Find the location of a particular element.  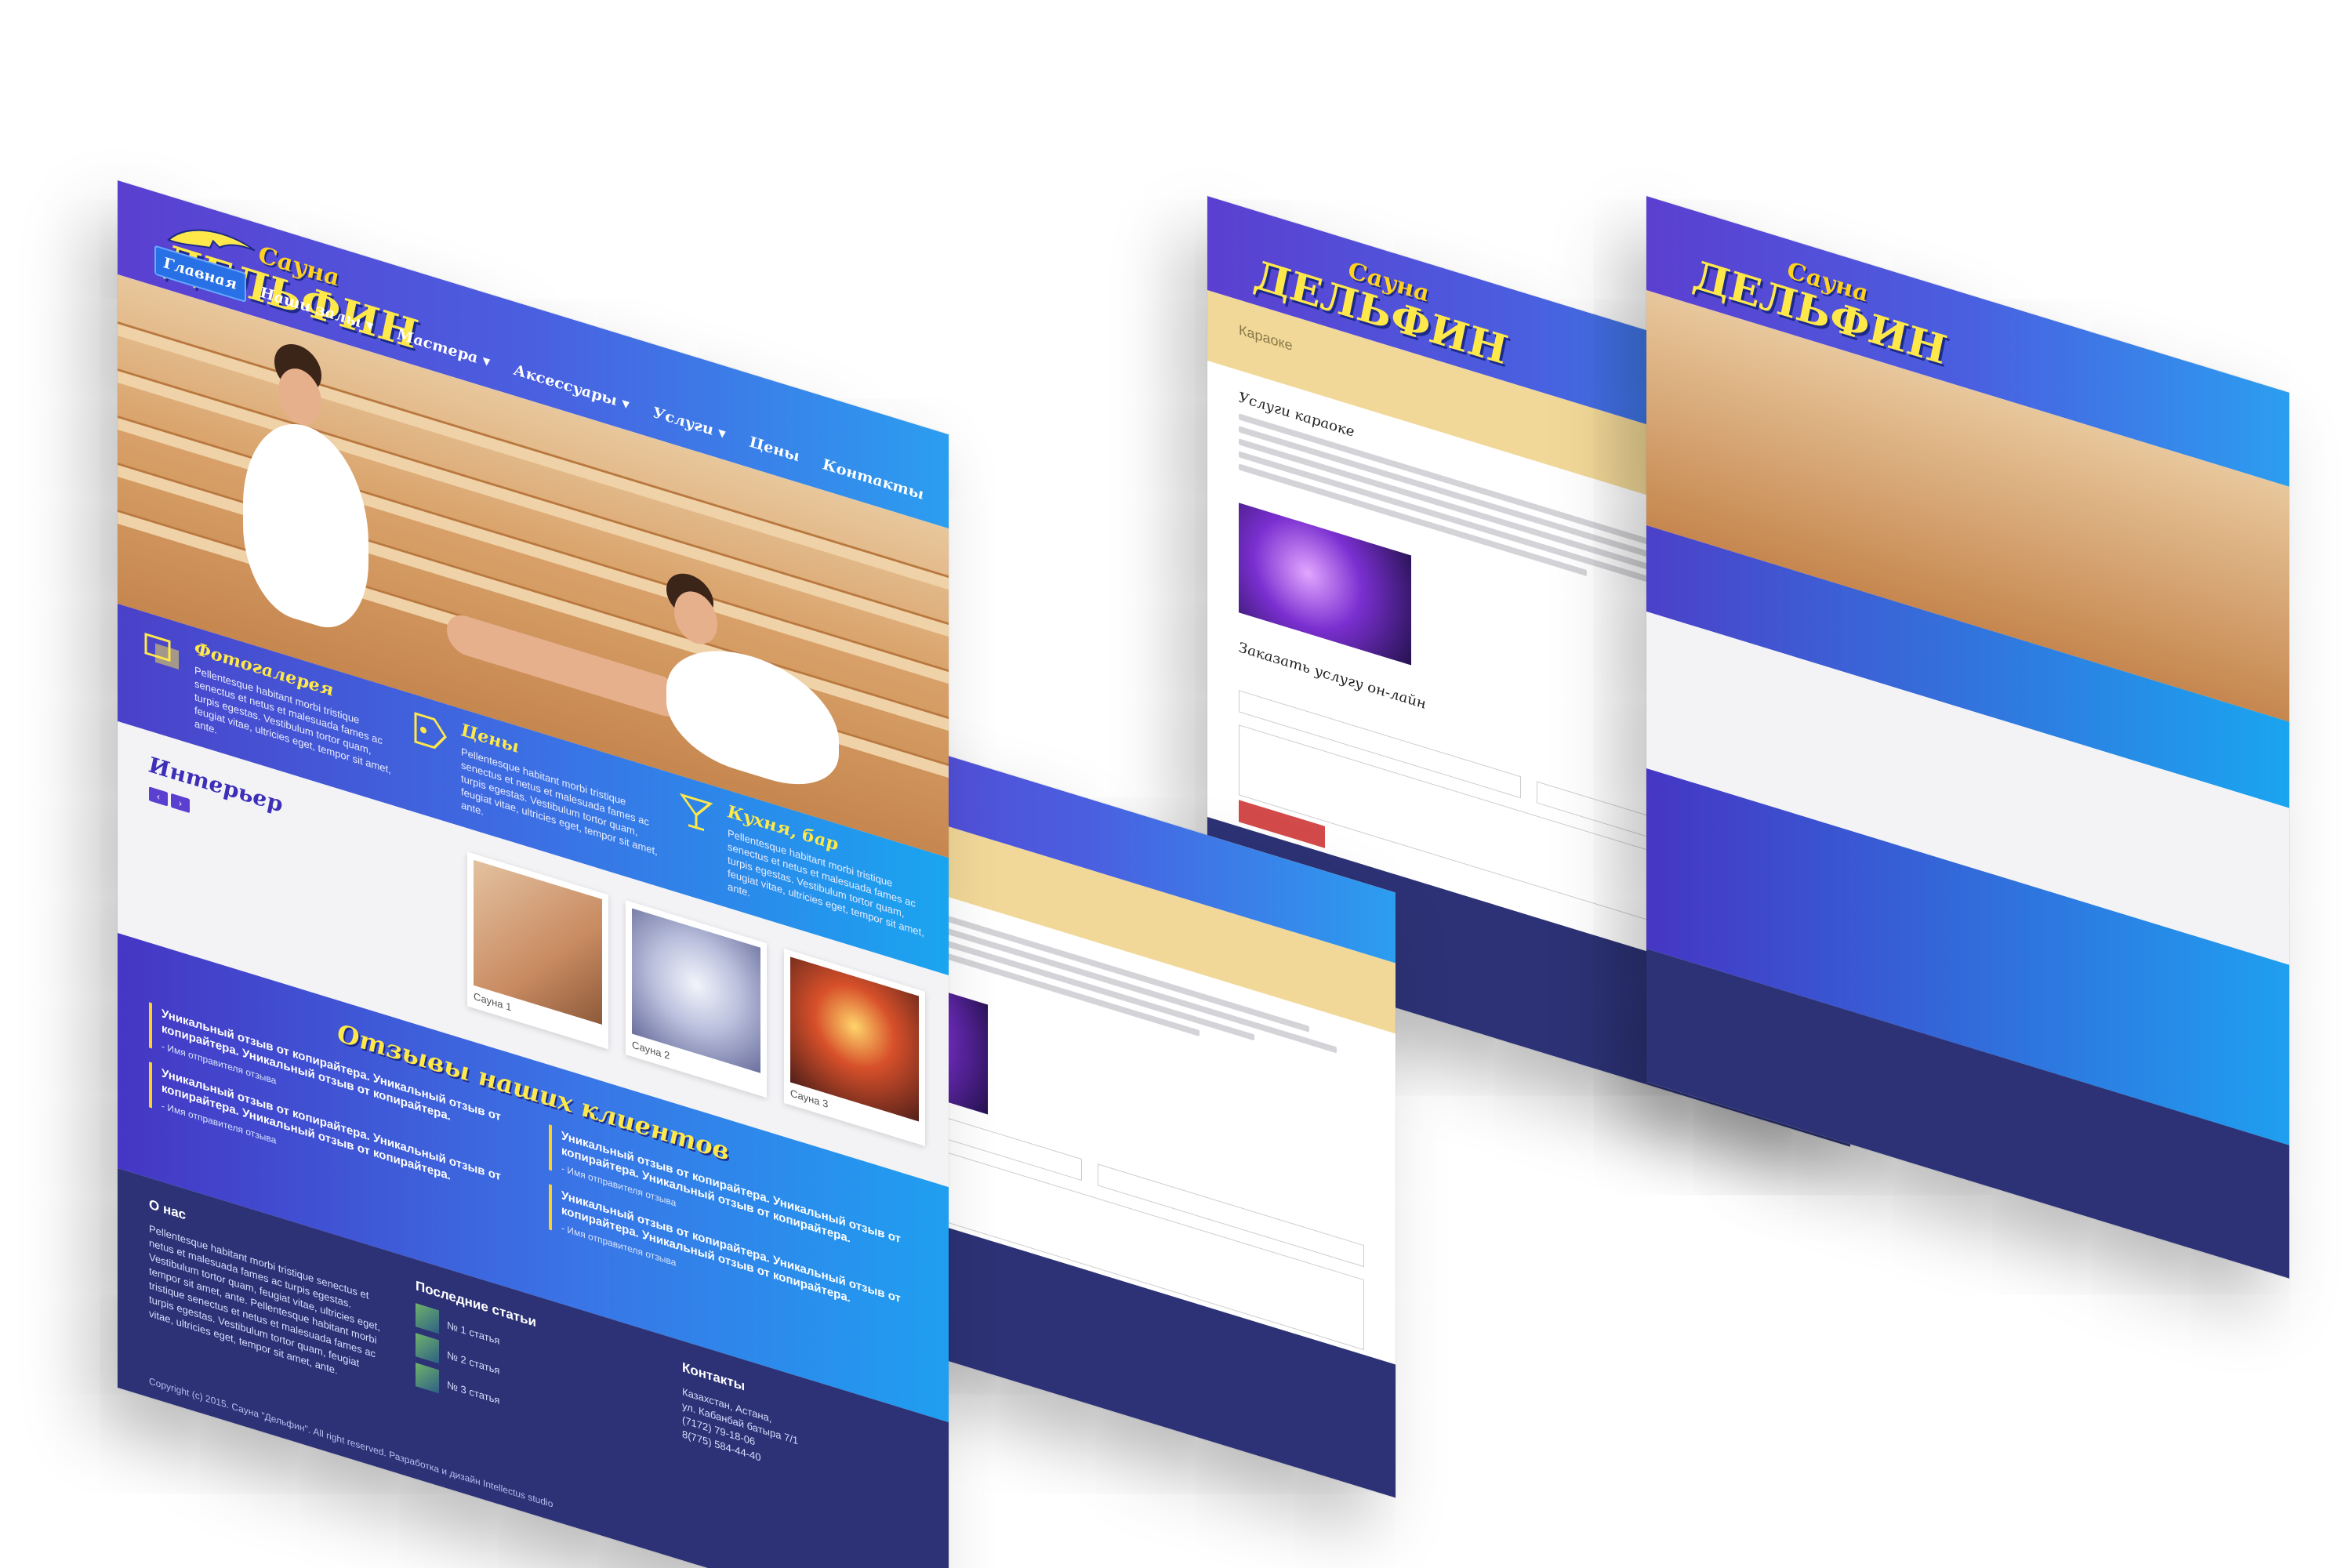

post-title: № 3 статья is located at coordinates (473, 1391).